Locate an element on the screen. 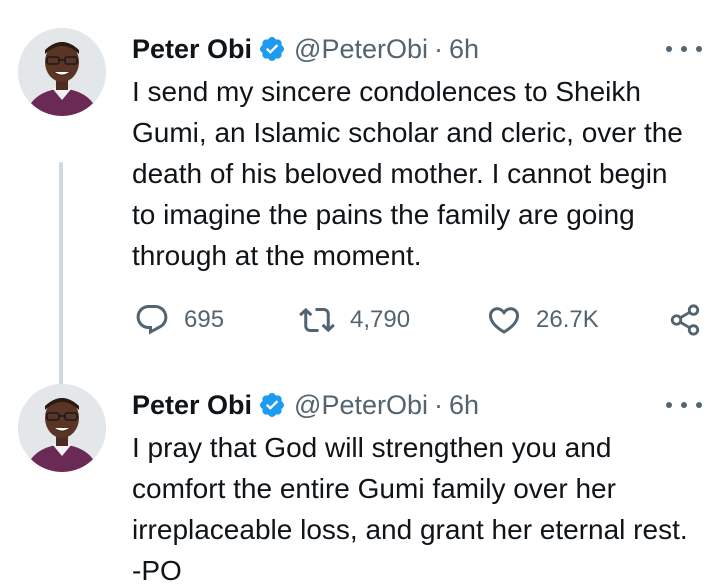 Image resolution: width=720 pixels, height=587 pixels. retweet-button: 4,790 is located at coordinates (354, 320).